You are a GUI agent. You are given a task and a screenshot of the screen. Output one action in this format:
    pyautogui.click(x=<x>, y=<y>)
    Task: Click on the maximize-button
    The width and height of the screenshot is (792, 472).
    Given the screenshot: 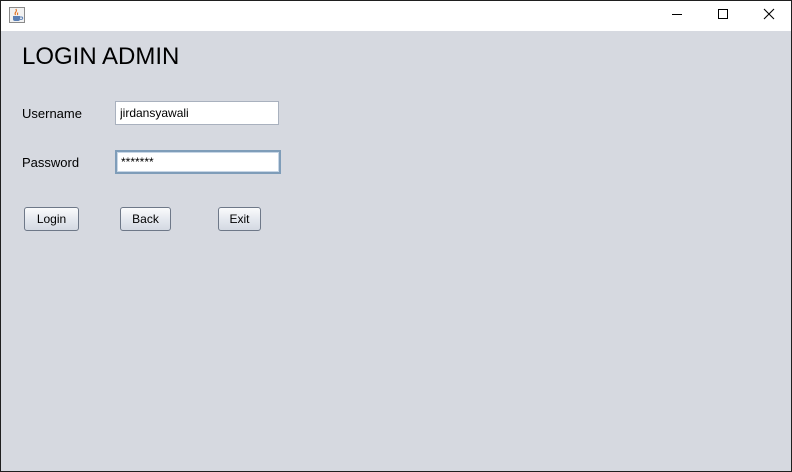 What is the action you would take?
    pyautogui.click(x=723, y=16)
    